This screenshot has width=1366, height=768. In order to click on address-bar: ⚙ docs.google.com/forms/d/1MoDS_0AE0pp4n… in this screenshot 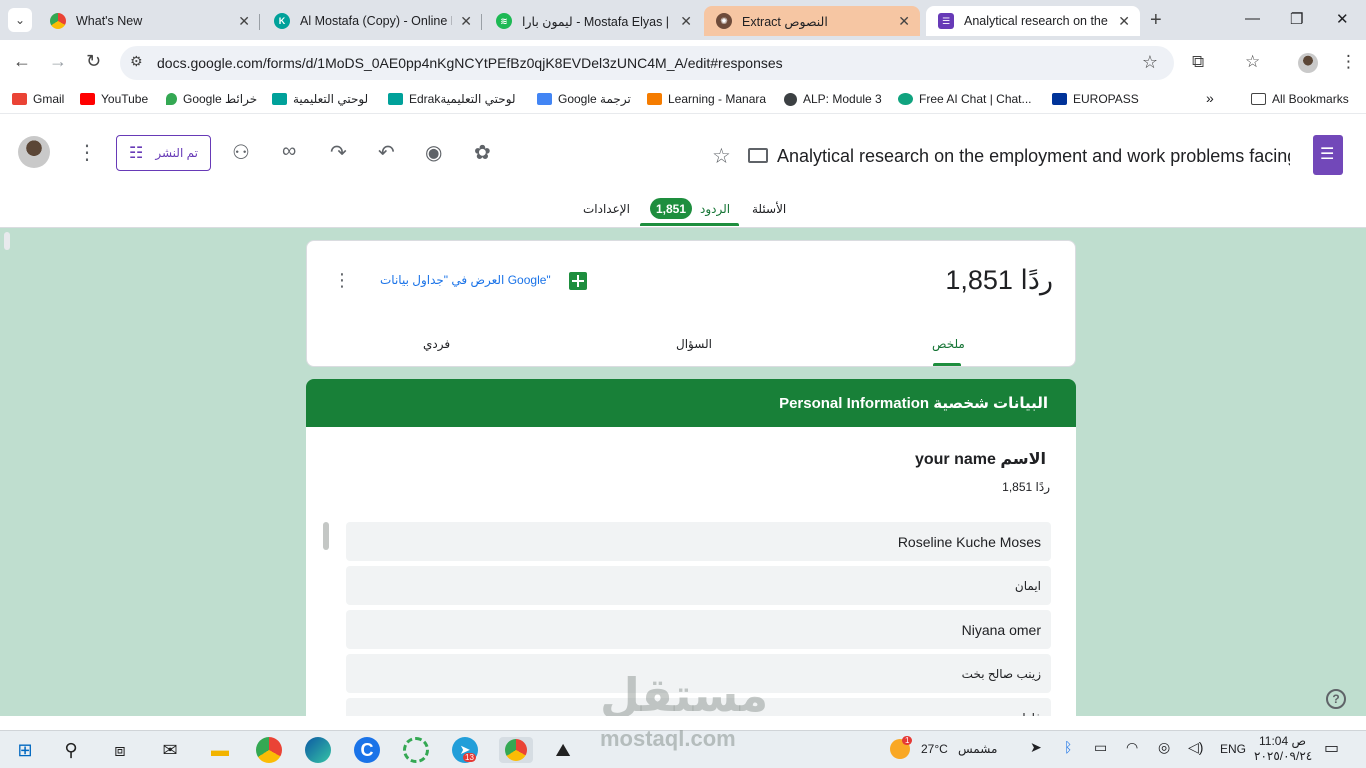, I will do `click(647, 63)`.